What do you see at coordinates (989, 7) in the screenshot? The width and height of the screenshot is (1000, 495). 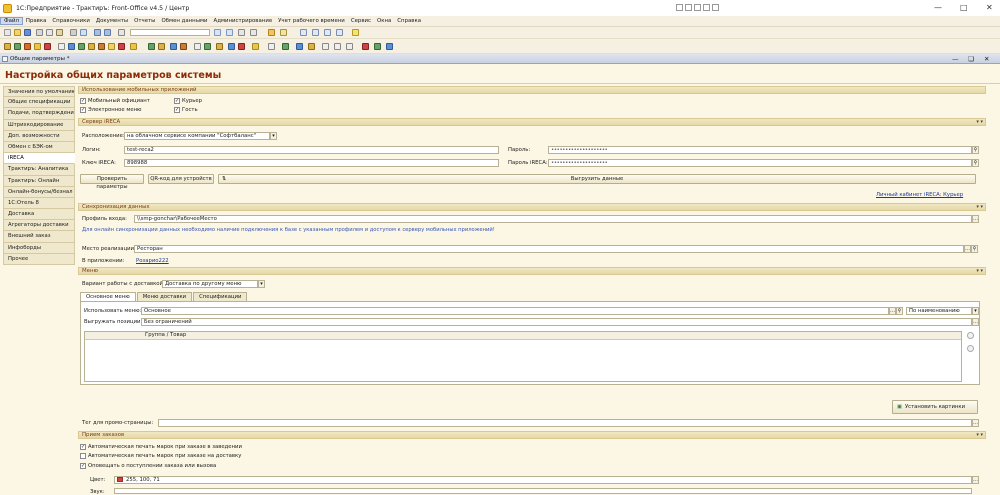 I see `close-icon: ✕` at bounding box center [989, 7].